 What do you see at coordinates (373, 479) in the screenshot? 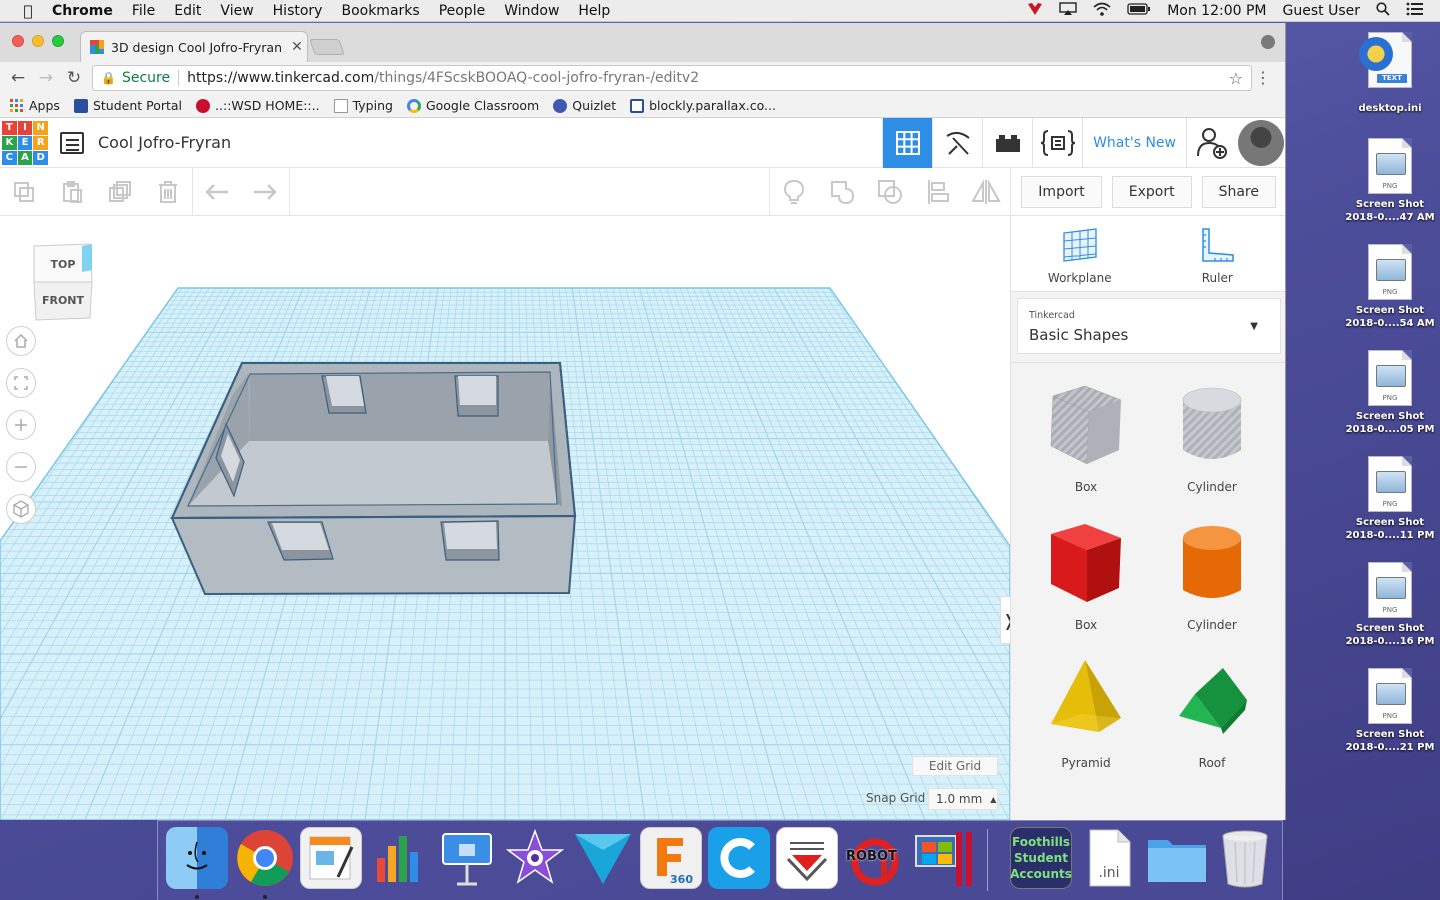
I see `house-model` at bounding box center [373, 479].